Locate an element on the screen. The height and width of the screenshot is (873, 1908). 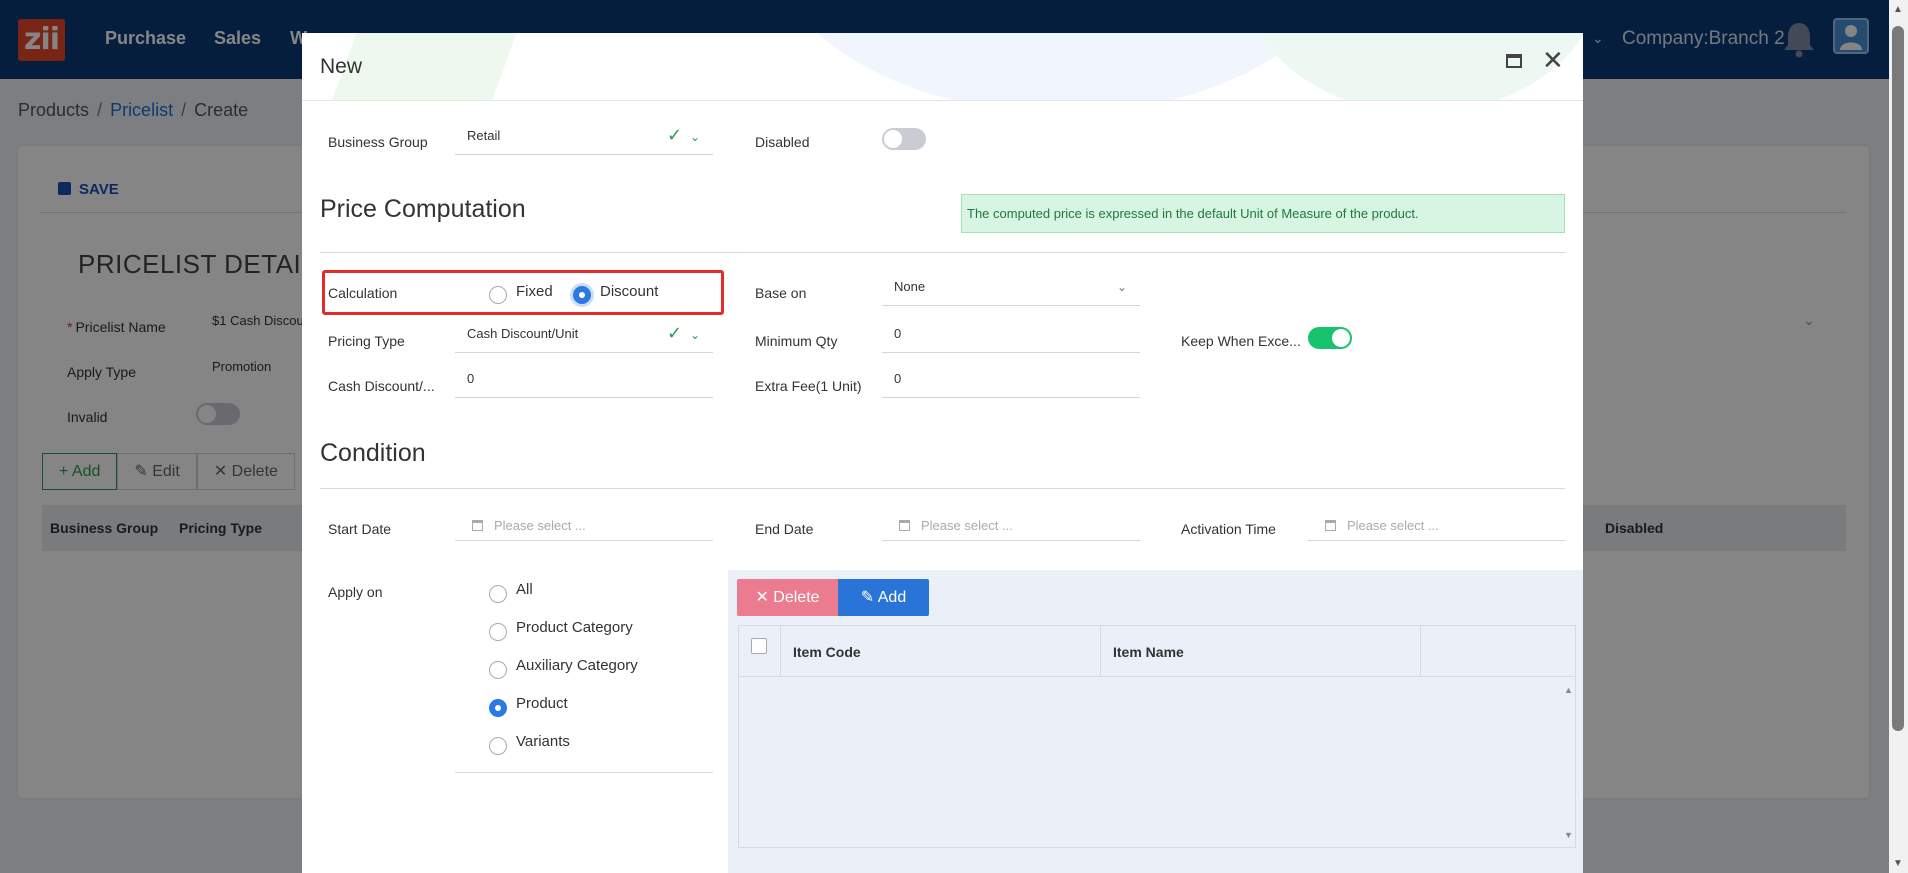
apply-on-product-category-radio is located at coordinates (498, 632).